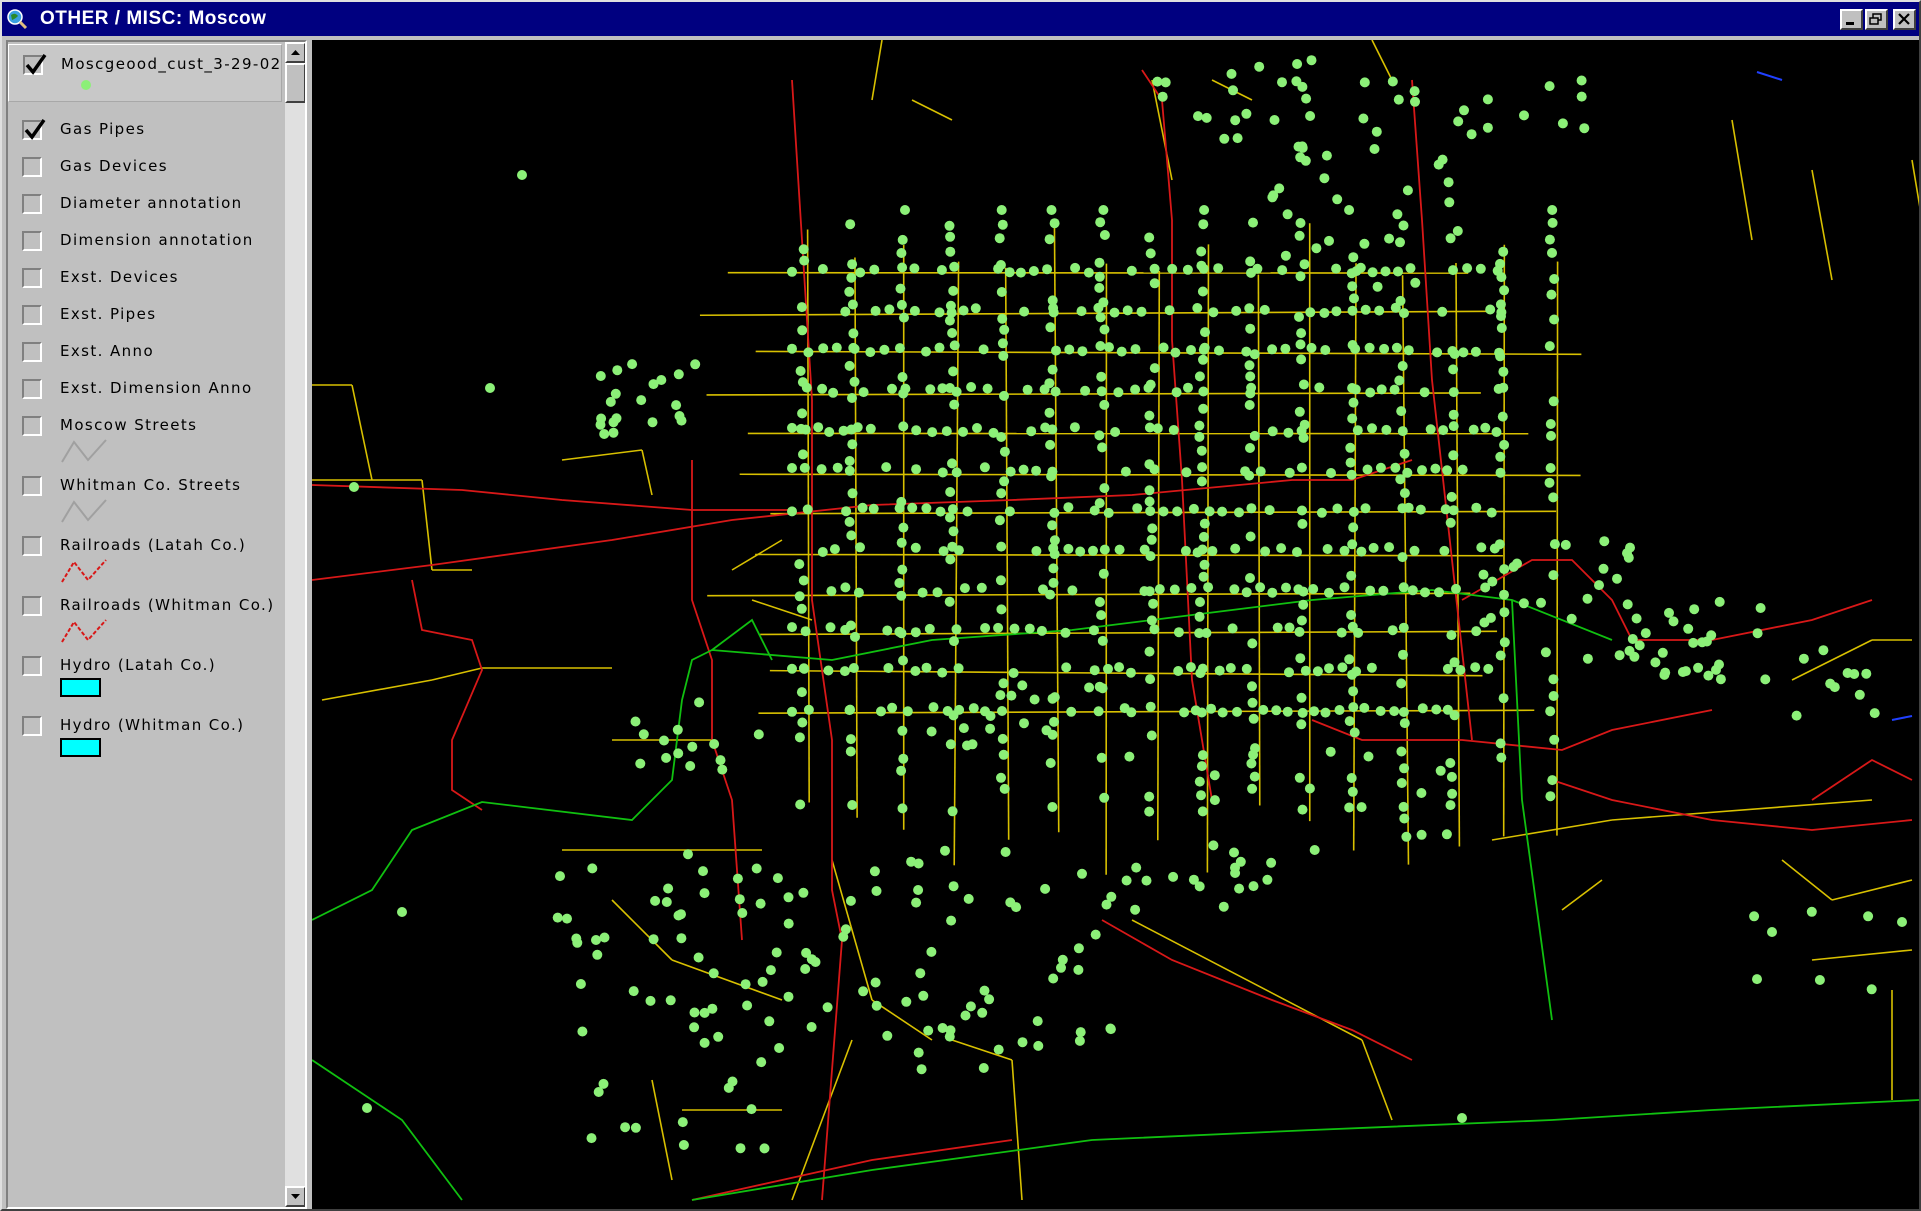  Describe the element at coordinates (1904, 19) in the screenshot. I see `close-button` at that location.